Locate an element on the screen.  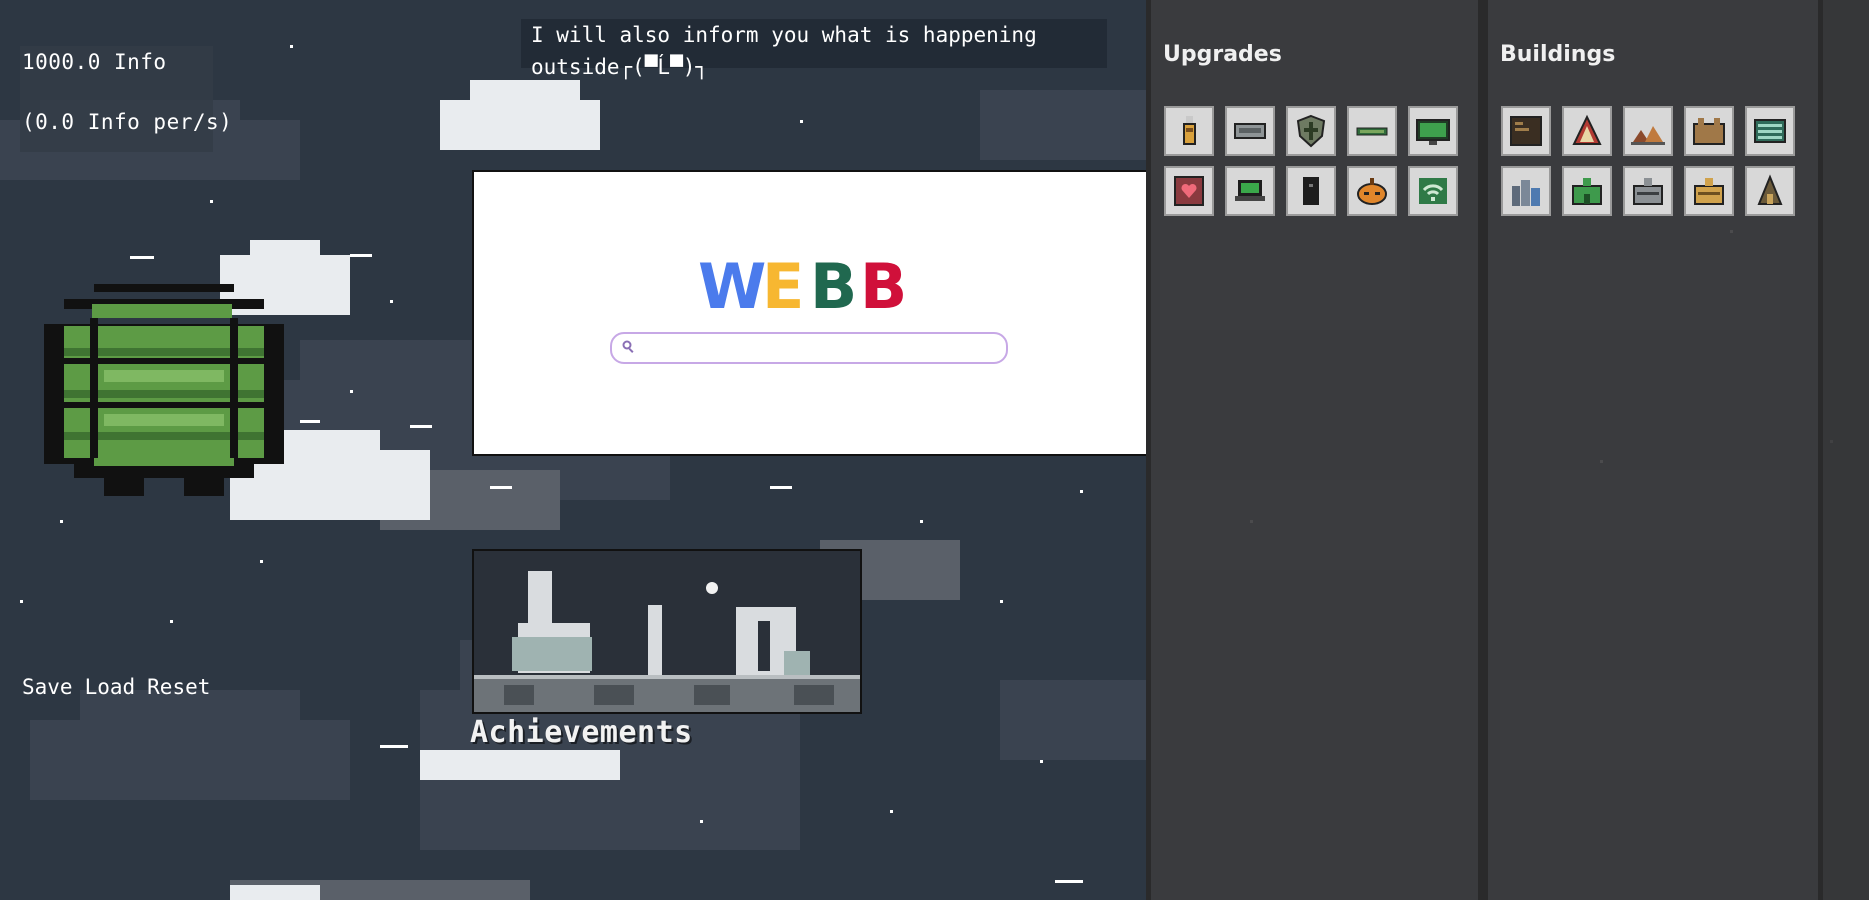
upgrade-server-tower is located at coordinates (1311, 191).